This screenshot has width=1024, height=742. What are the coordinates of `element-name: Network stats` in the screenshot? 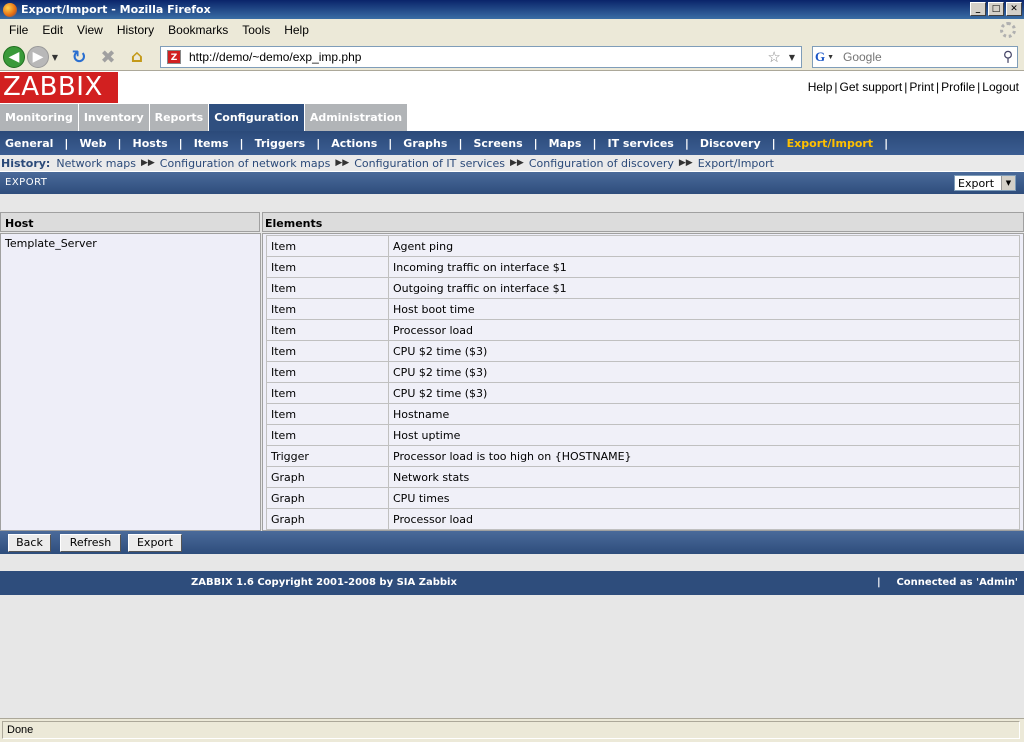 It's located at (704, 477).